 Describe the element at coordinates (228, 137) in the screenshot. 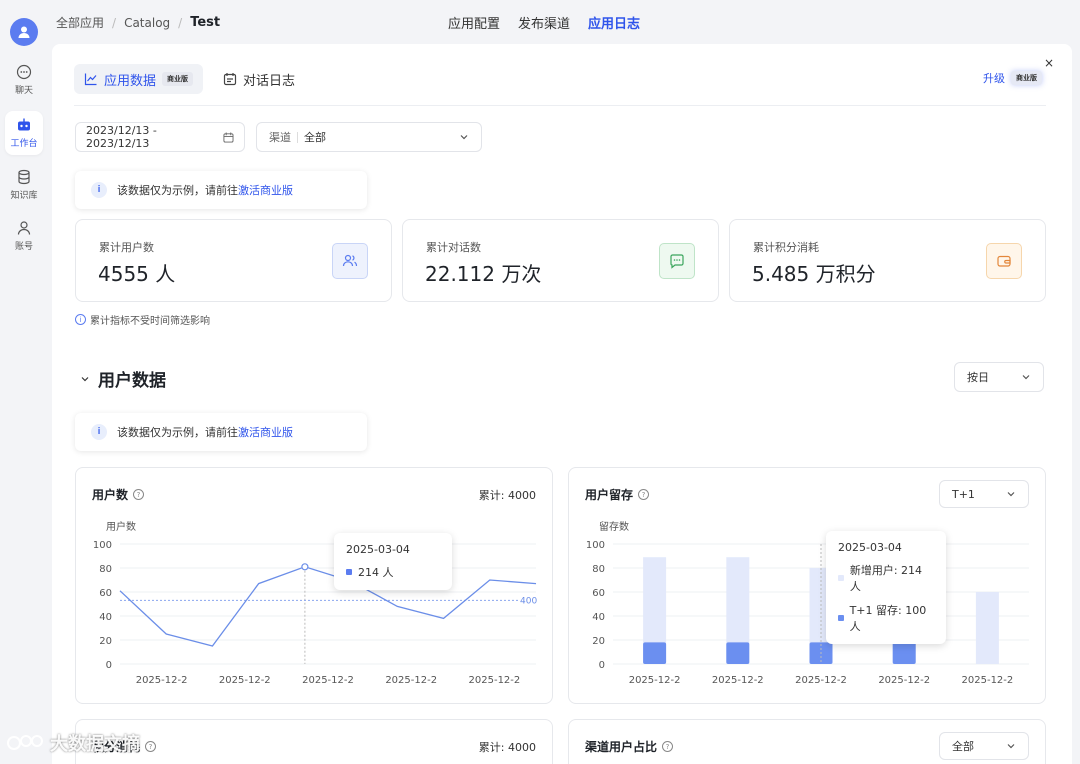

I see `calendar-icon` at that location.